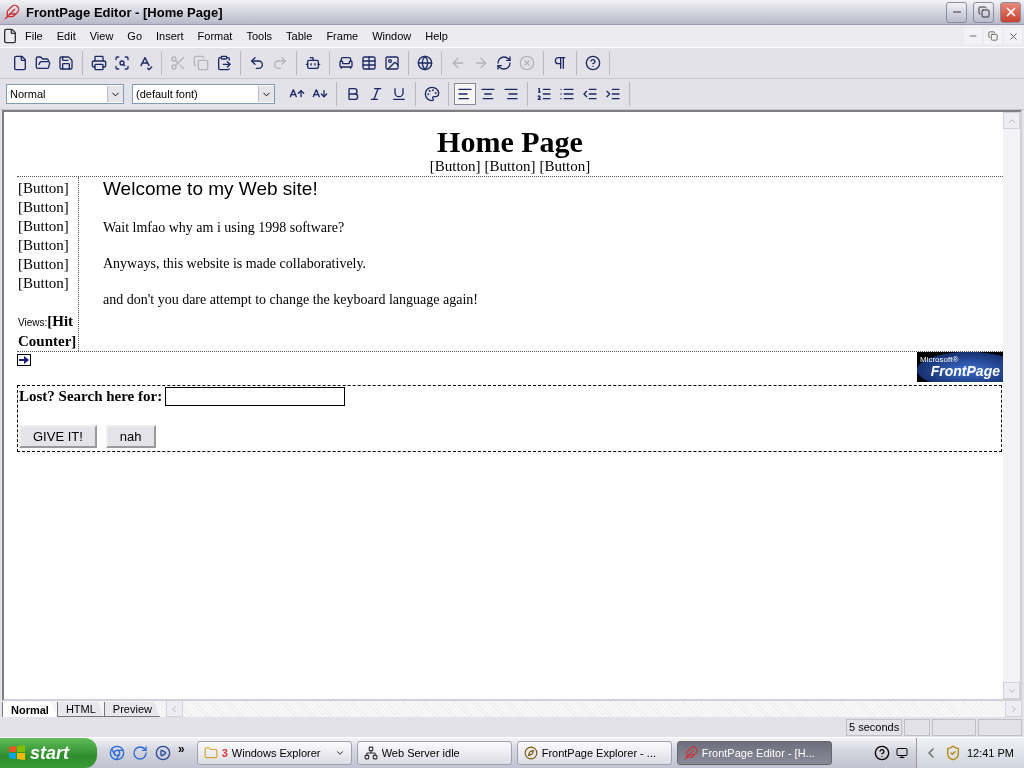 This screenshot has width=1024, height=768. Describe the element at coordinates (181, 749) in the screenshot. I see `more-button: »` at that location.